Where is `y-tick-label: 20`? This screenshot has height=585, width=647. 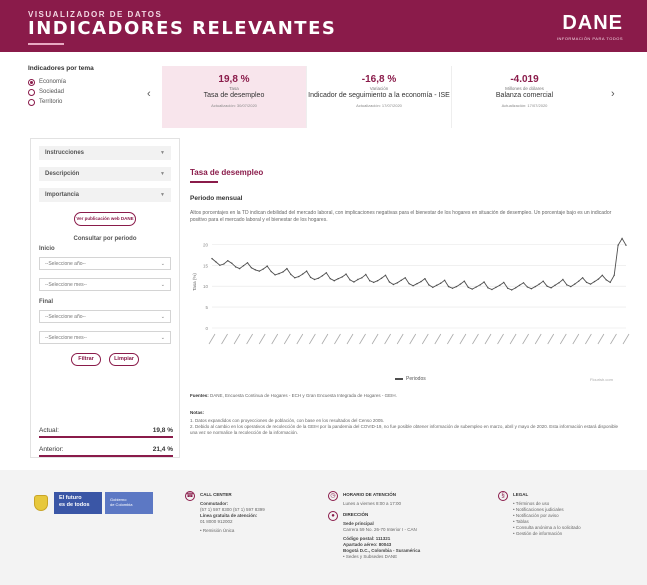
y-tick-label: 20 is located at coordinates (206, 244).